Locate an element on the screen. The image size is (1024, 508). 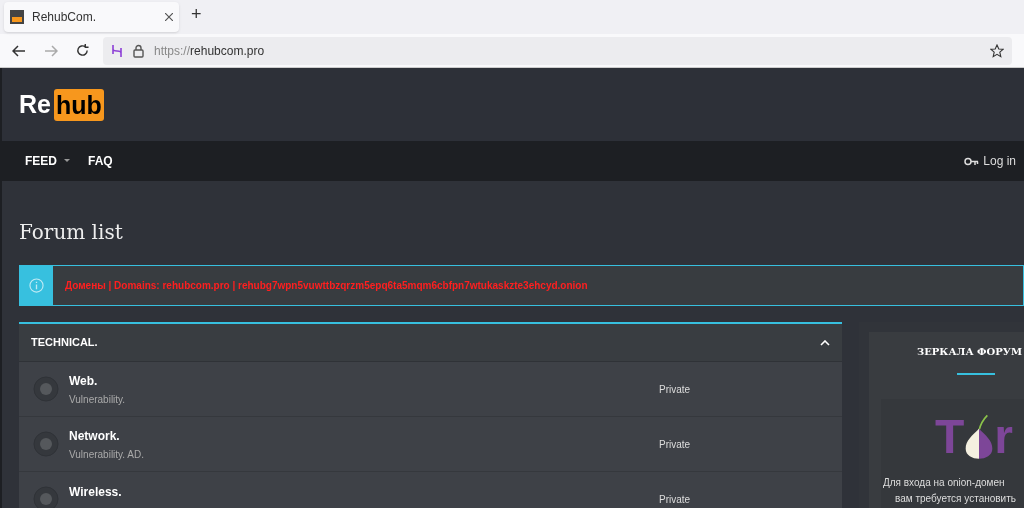
key-icon is located at coordinates (972, 161).